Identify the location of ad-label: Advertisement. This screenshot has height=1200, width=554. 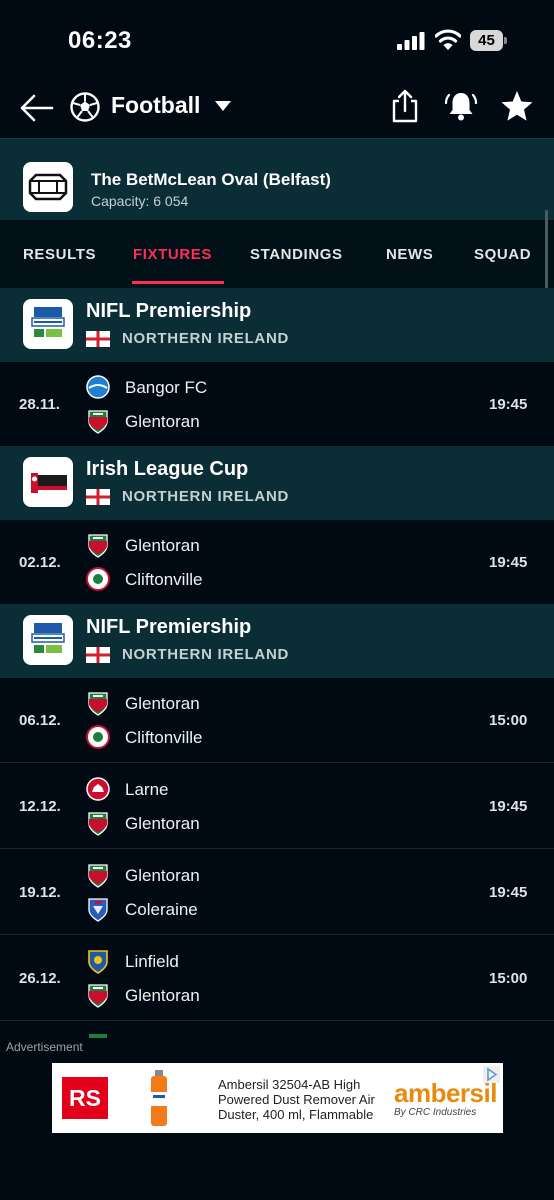
(44, 1047).